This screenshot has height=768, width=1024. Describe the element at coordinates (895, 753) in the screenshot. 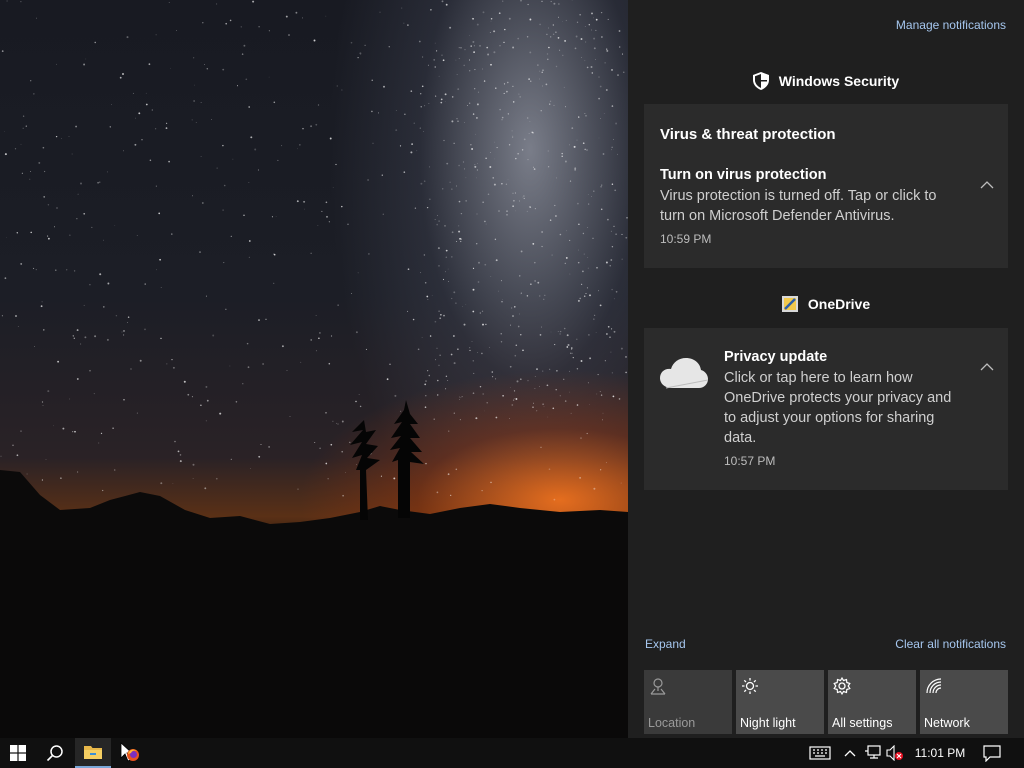

I see `volume-button` at that location.